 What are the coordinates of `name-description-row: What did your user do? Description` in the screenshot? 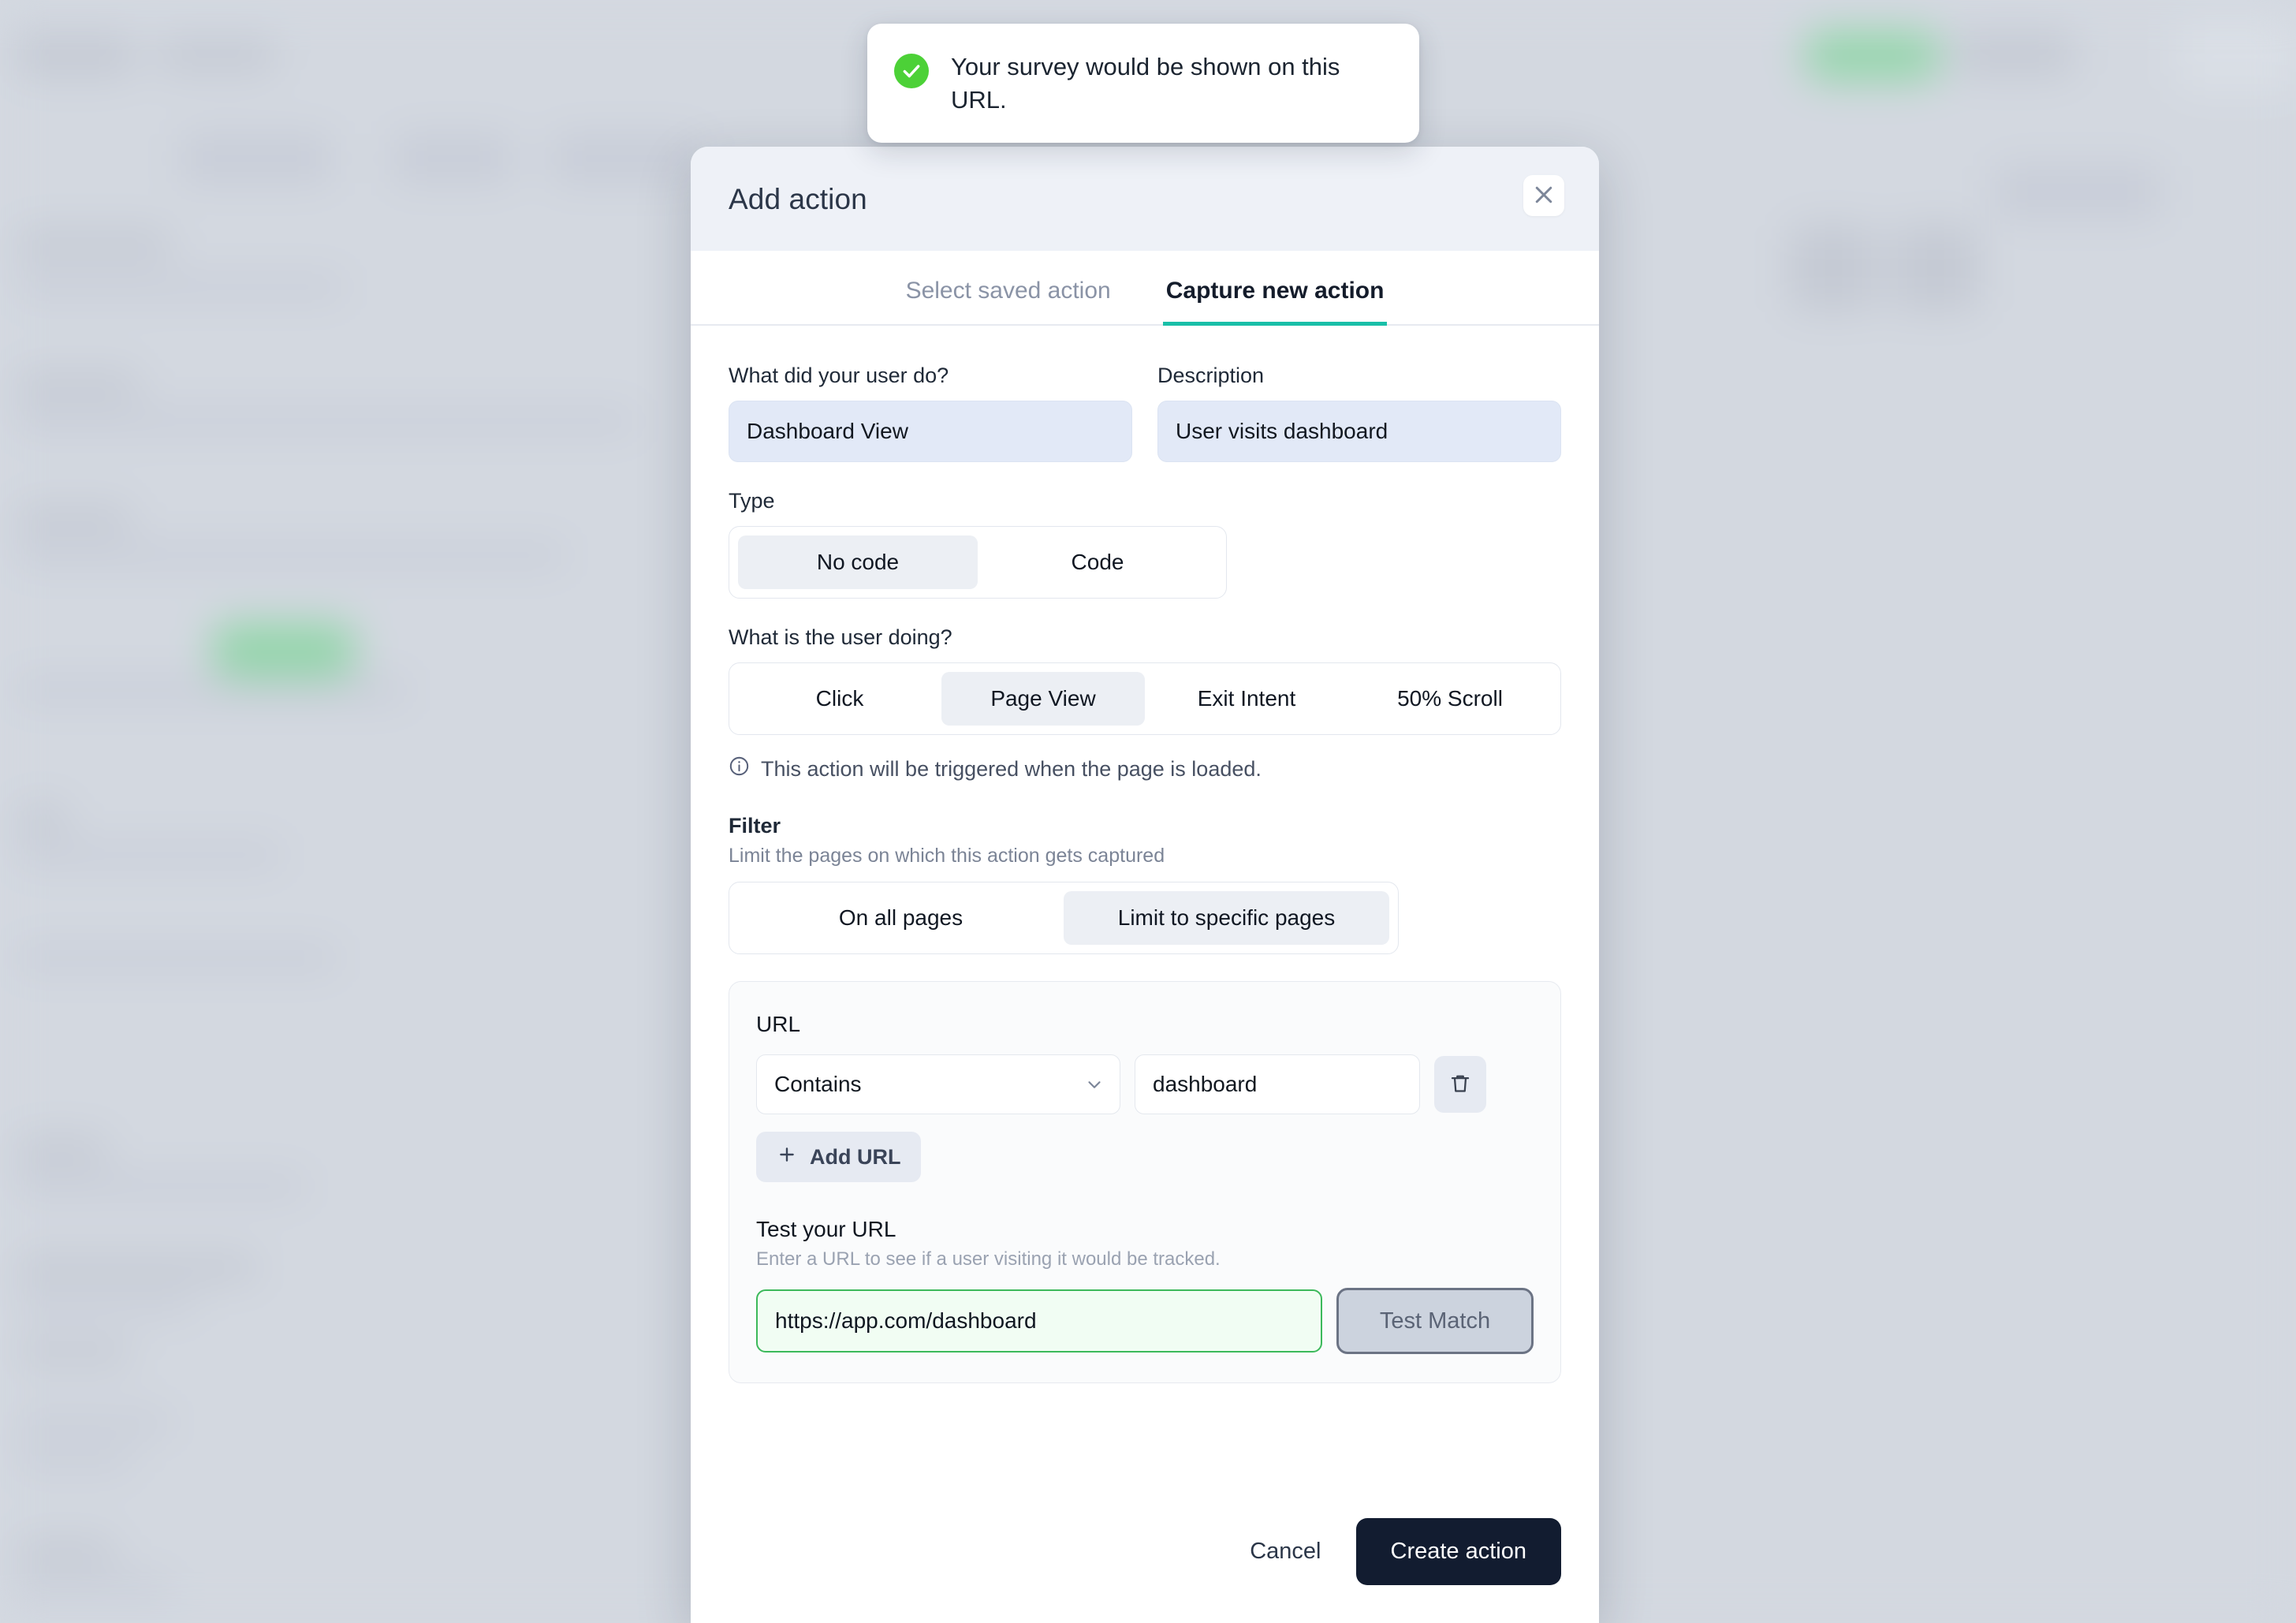 It's located at (1145, 413).